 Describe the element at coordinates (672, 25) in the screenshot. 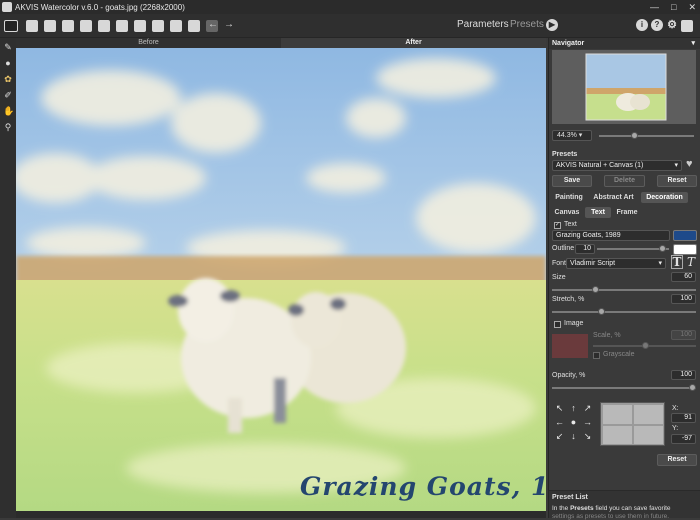

I see `settings-icon: ⚙` at that location.